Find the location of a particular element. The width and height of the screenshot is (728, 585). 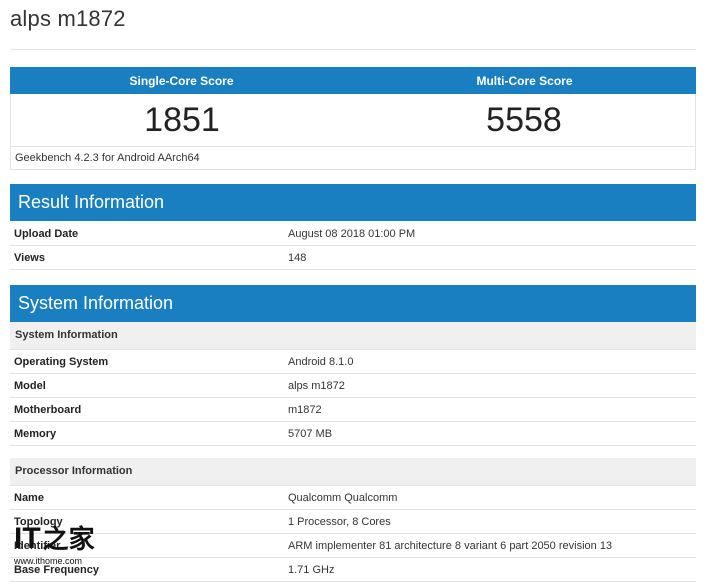

multi-core-label: Multi-Core Score is located at coordinates (524, 80).